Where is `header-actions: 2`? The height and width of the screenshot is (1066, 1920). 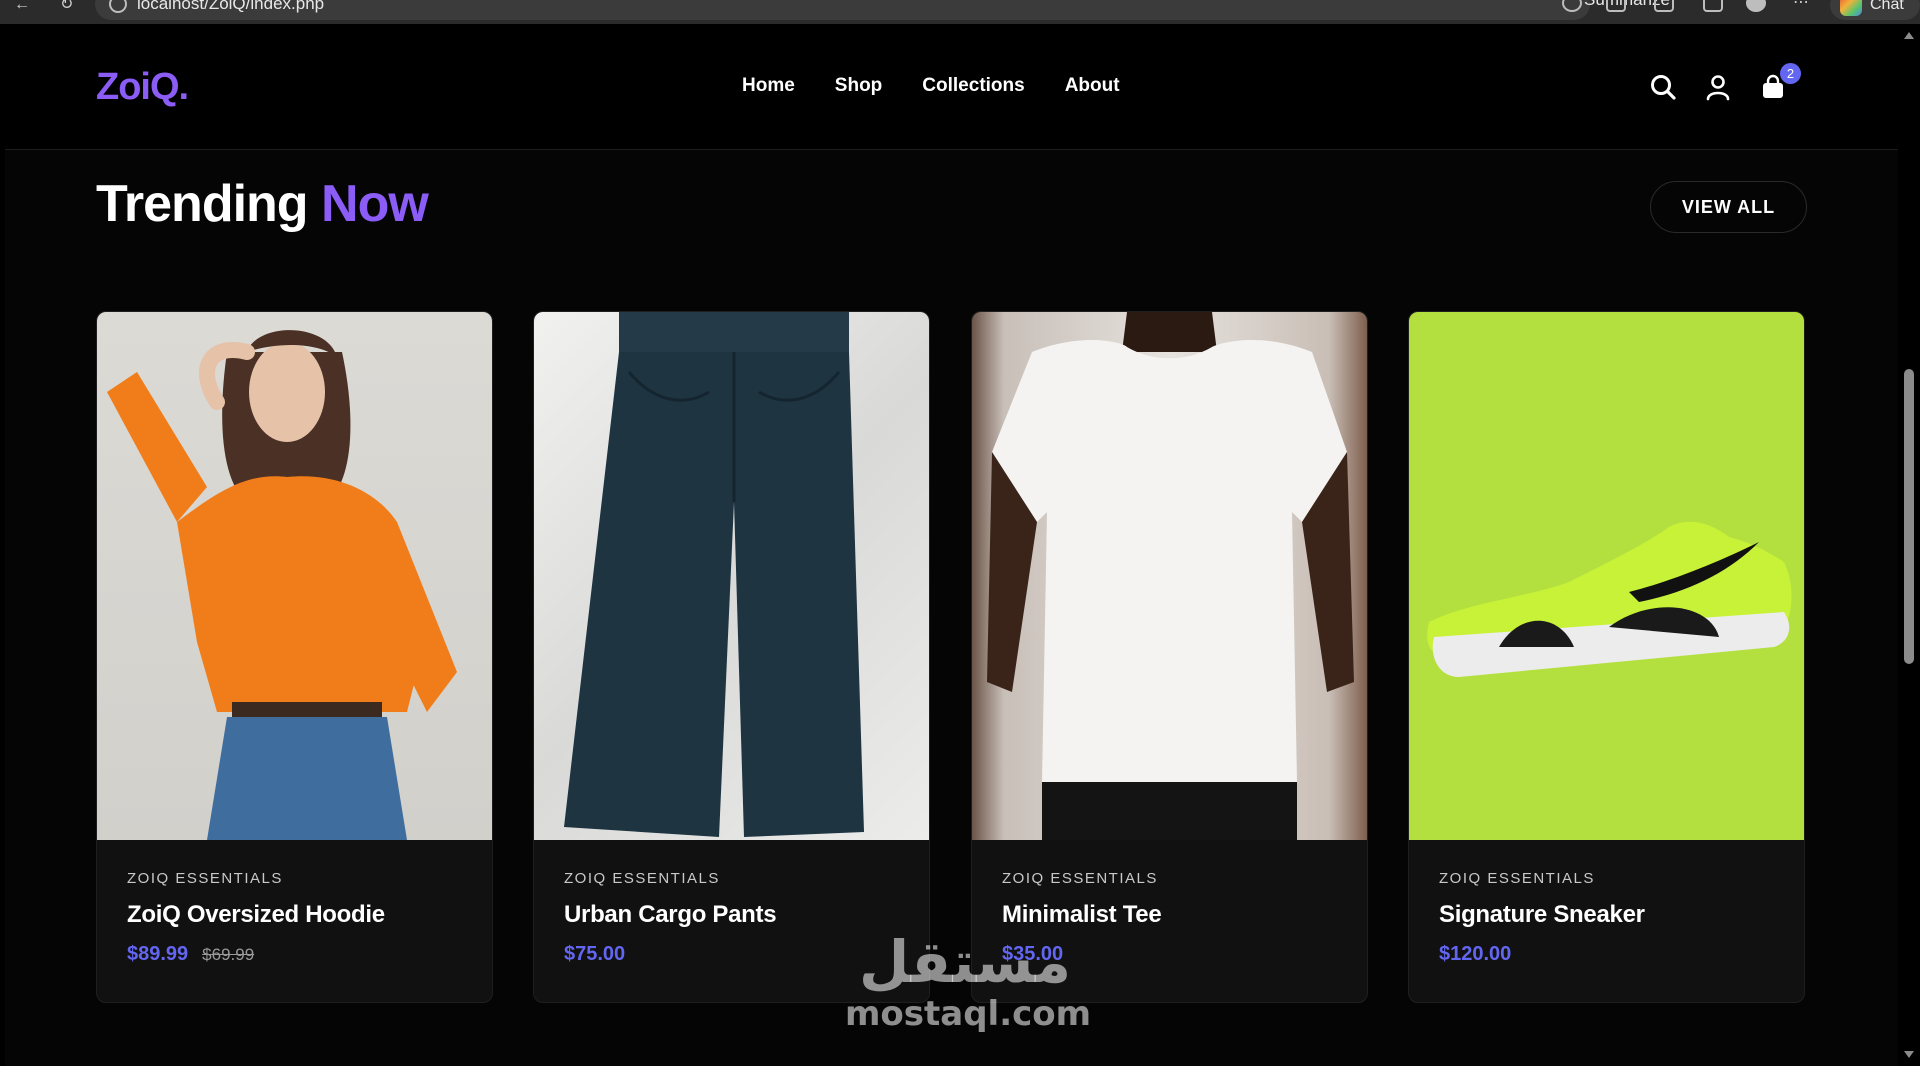 header-actions: 2 is located at coordinates (1725, 82).